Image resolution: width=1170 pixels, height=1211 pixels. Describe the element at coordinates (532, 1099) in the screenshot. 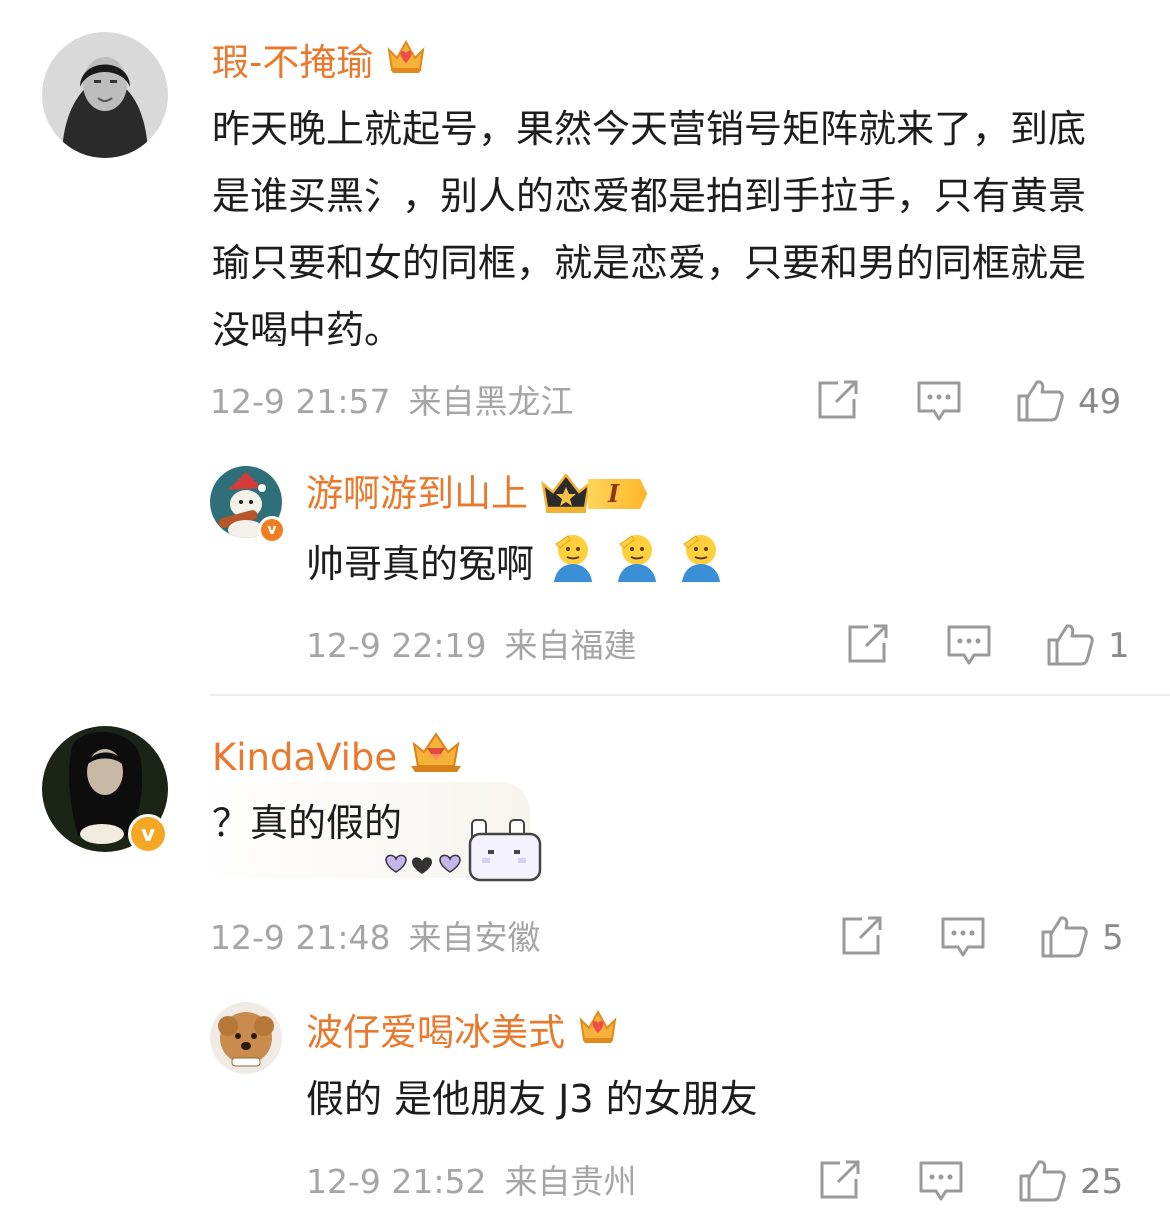

I see `reply-text: 假的 是他朋友 J3 的女朋友` at that location.